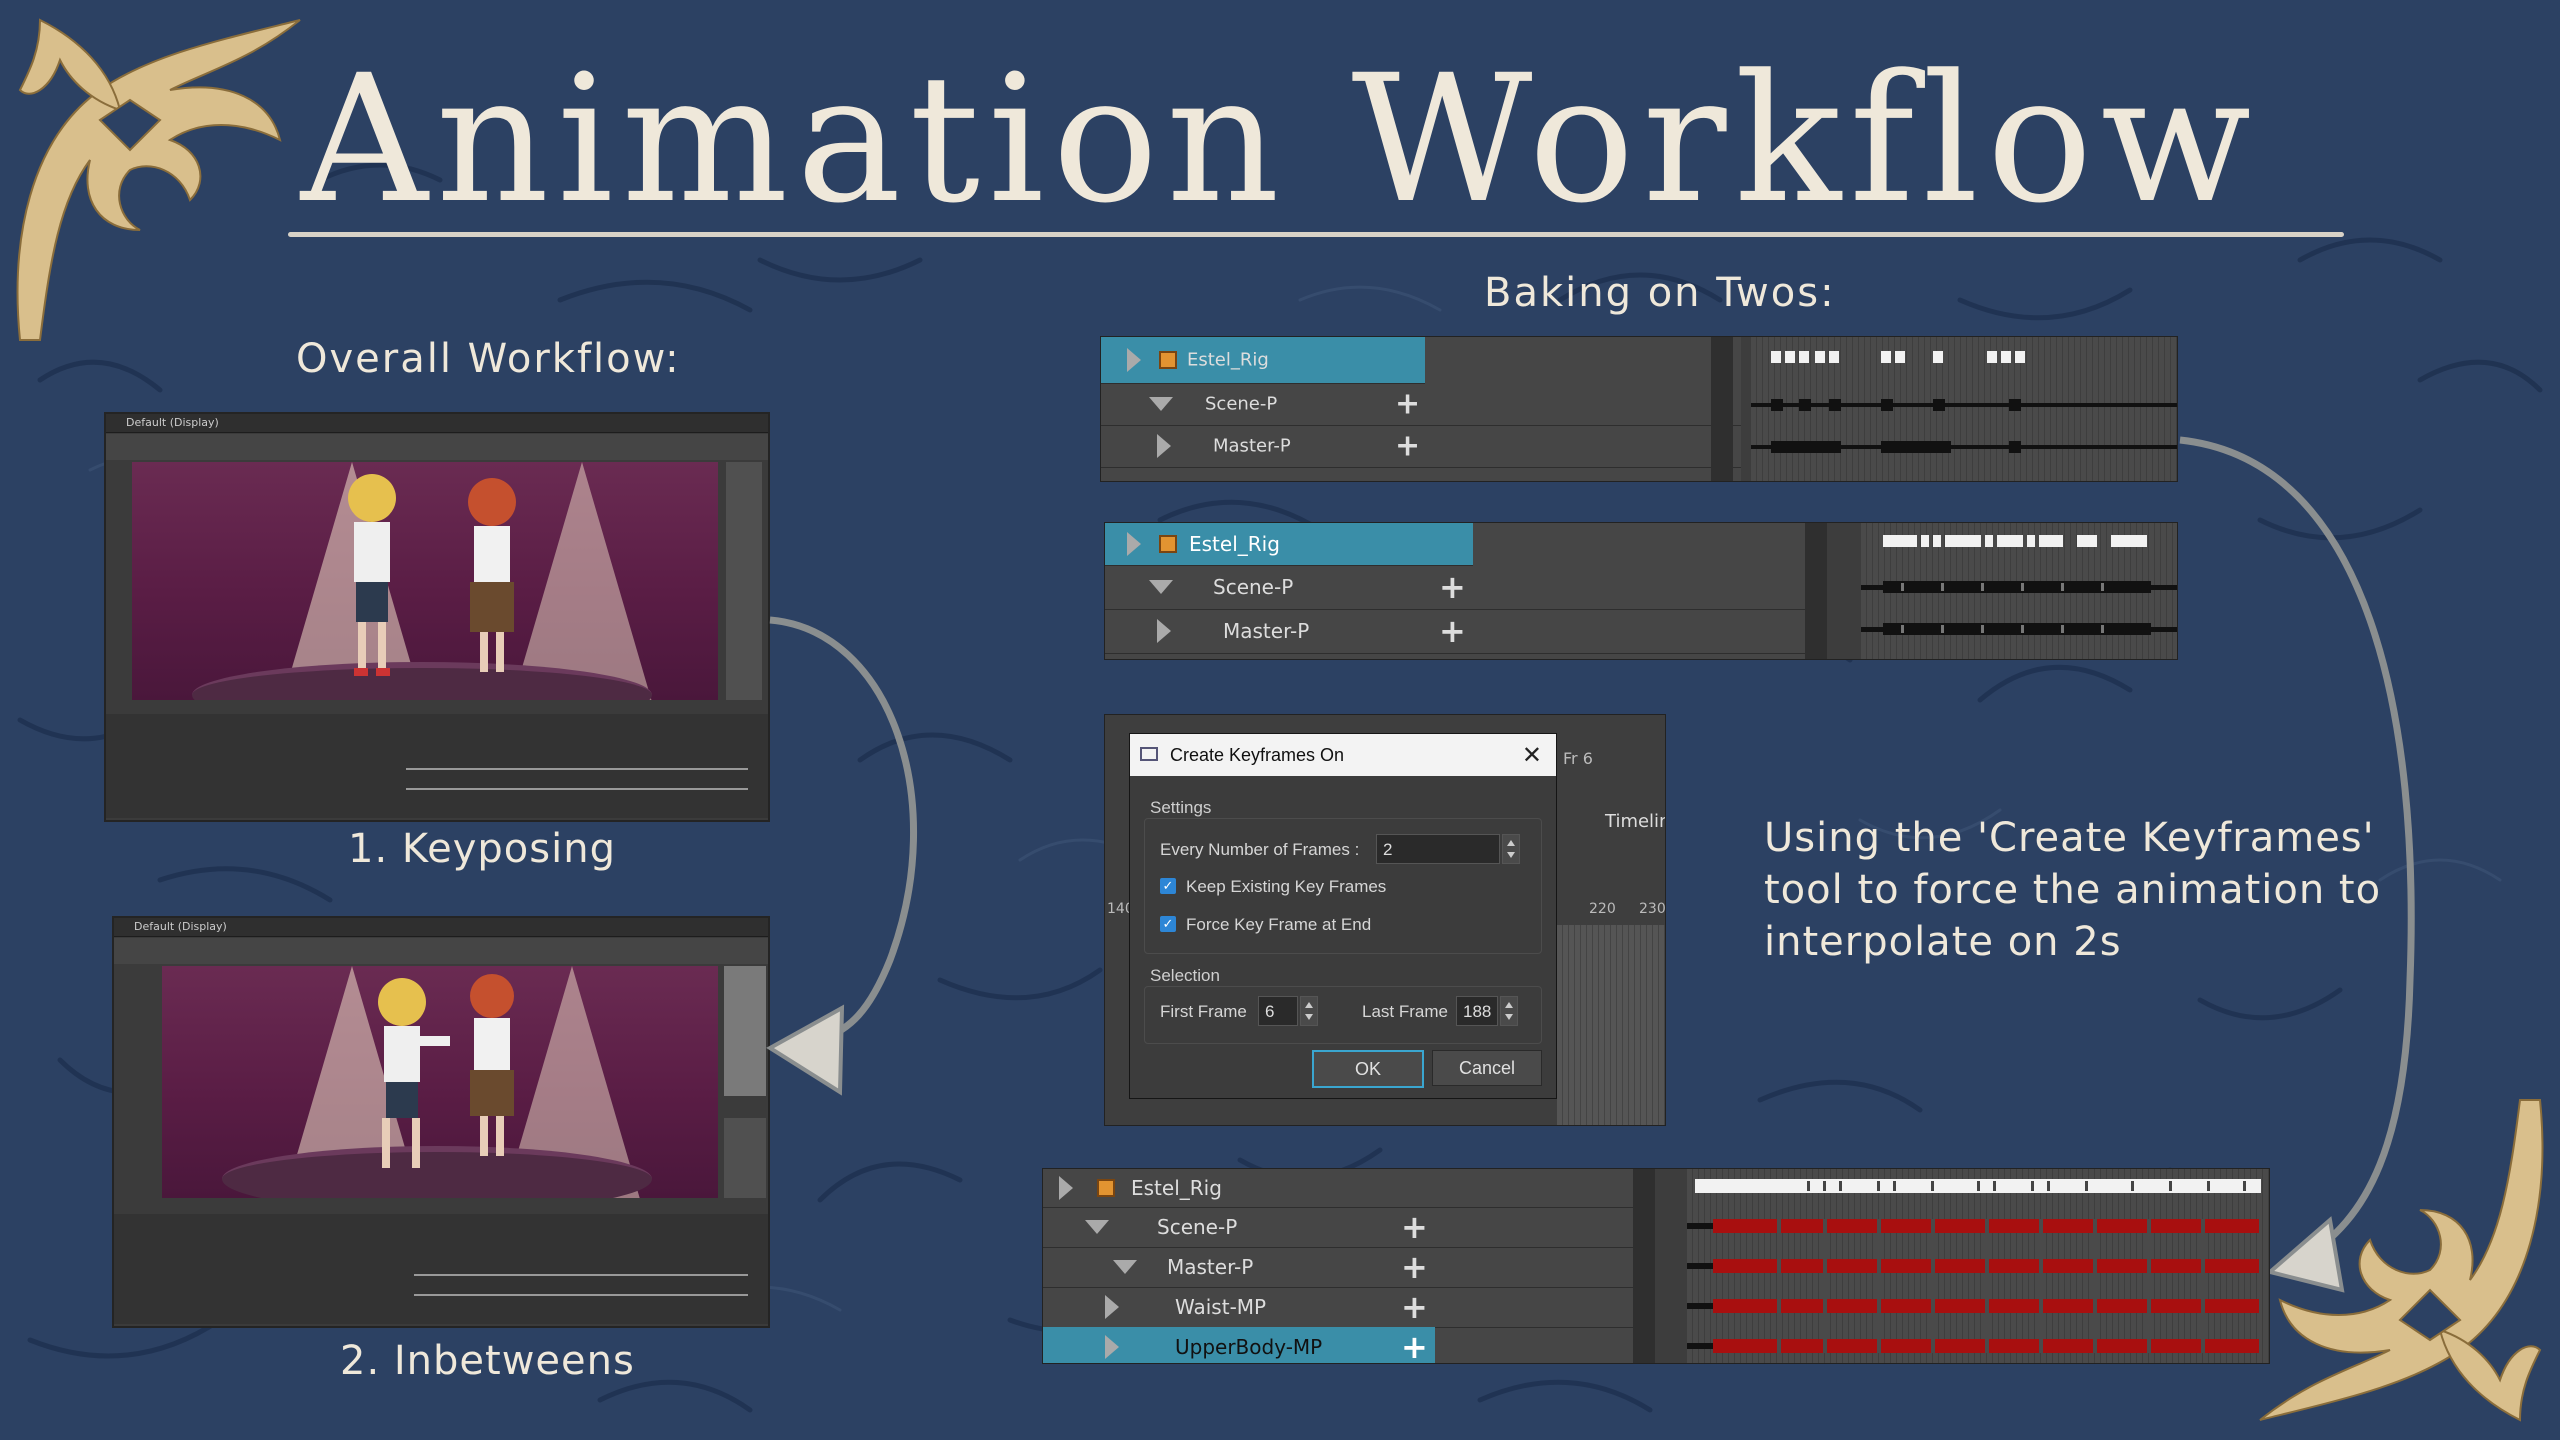  I want to click on layer-row-upperbody-mp: UpperBody-MP +, so click(1239, 1345).